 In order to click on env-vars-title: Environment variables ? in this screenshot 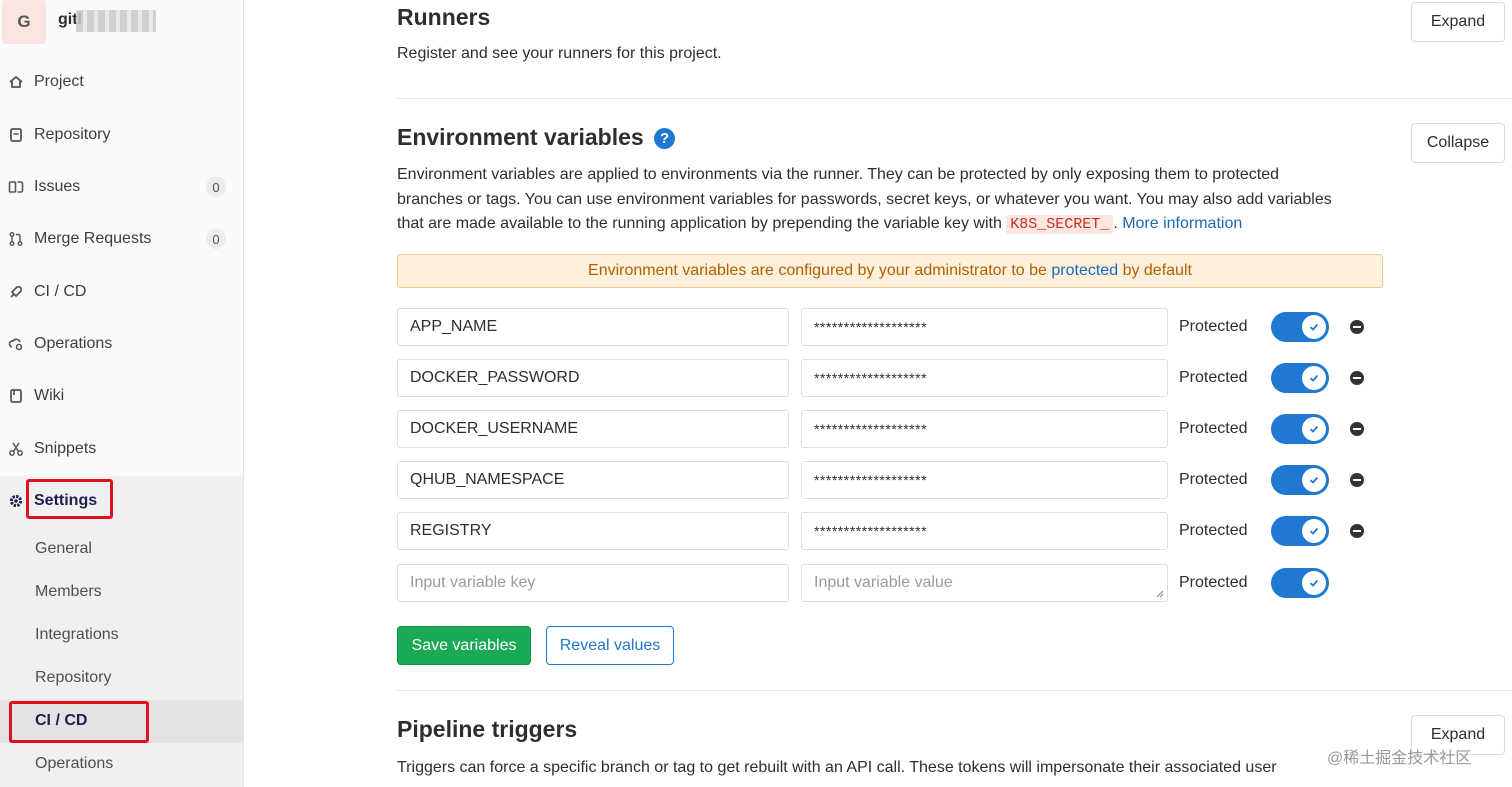, I will do `click(536, 137)`.